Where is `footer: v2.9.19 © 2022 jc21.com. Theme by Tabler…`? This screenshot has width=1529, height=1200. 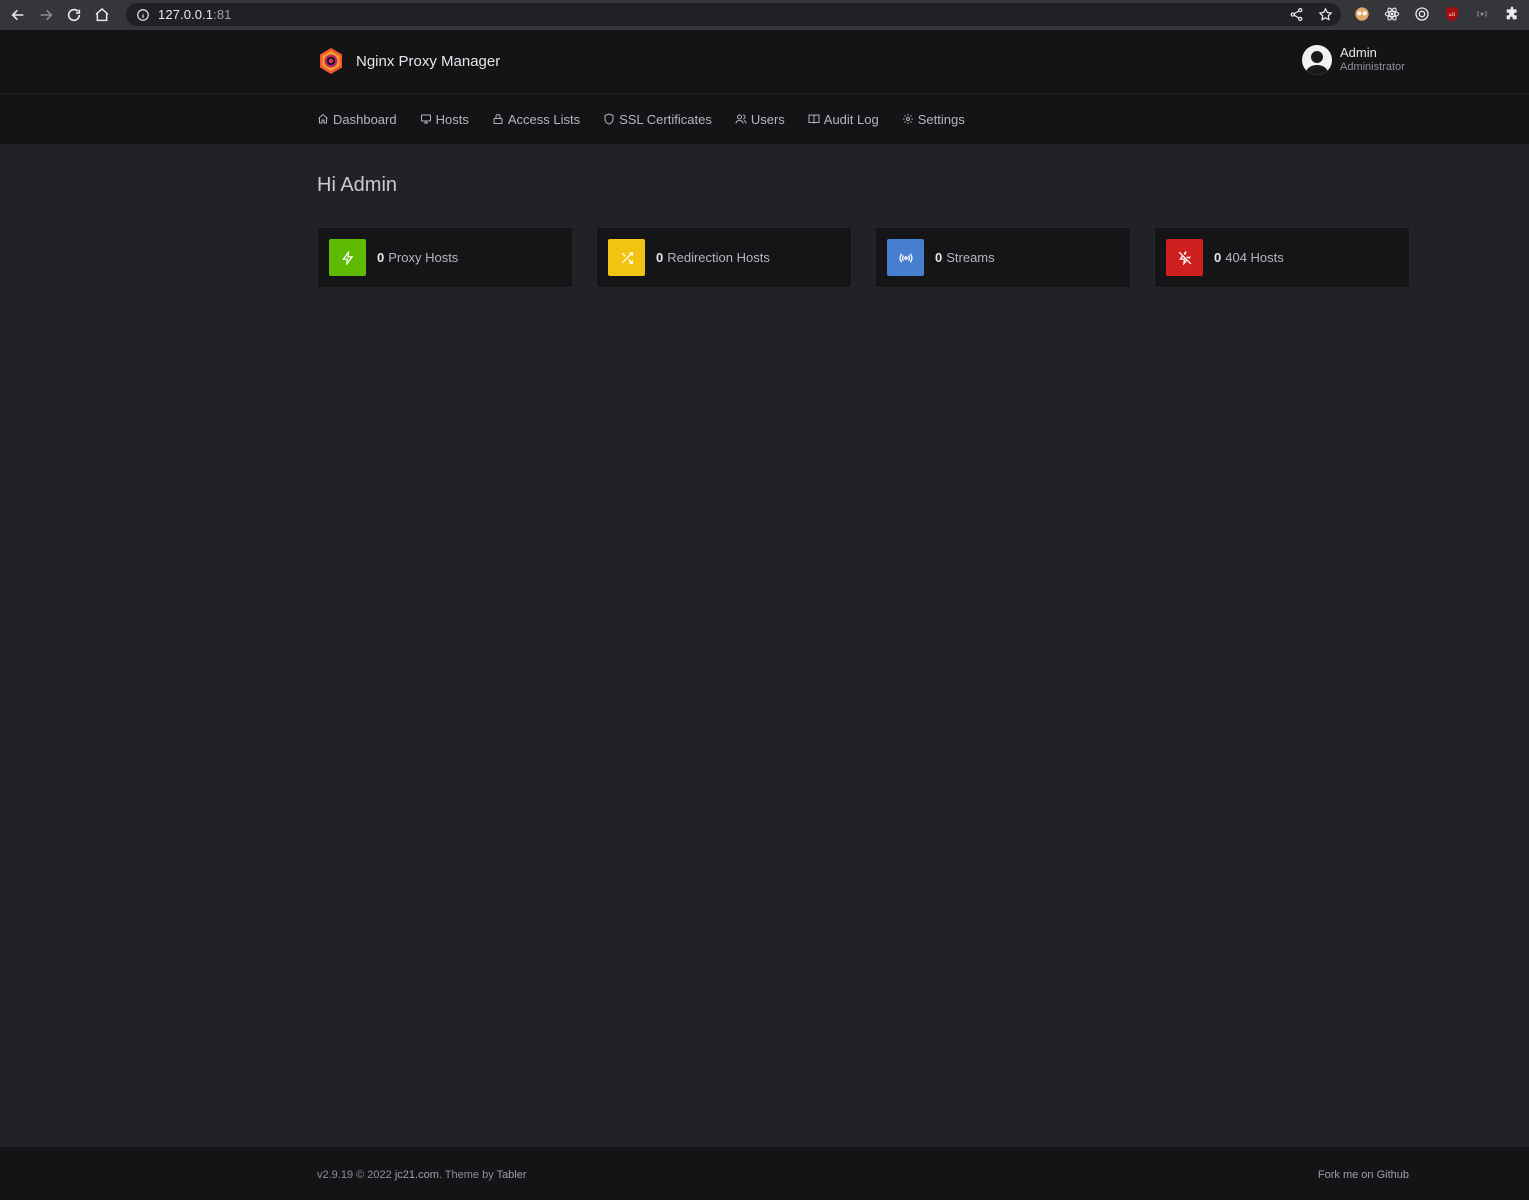 footer: v2.9.19 © 2022 jc21.com. Theme by Tabler… is located at coordinates (764, 1173).